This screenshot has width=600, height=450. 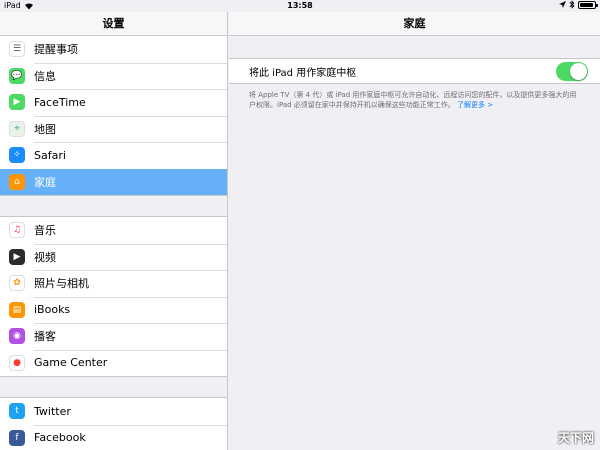 I want to click on sidebar-item-label: 播客, so click(x=45, y=337).